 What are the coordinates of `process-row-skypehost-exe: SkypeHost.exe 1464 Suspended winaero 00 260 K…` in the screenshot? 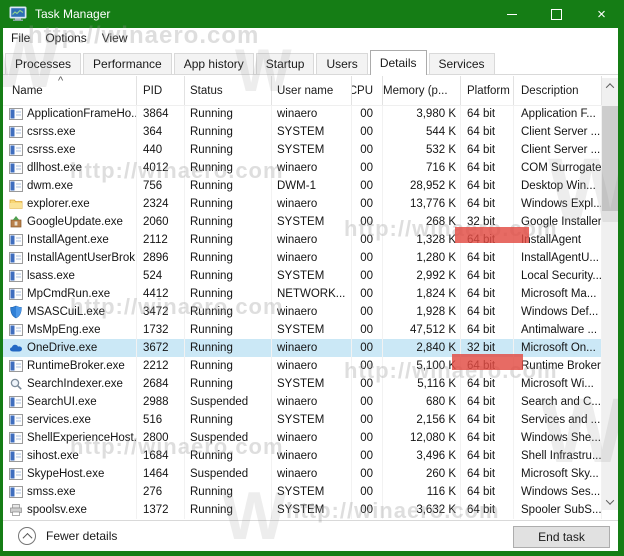 It's located at (302, 474).